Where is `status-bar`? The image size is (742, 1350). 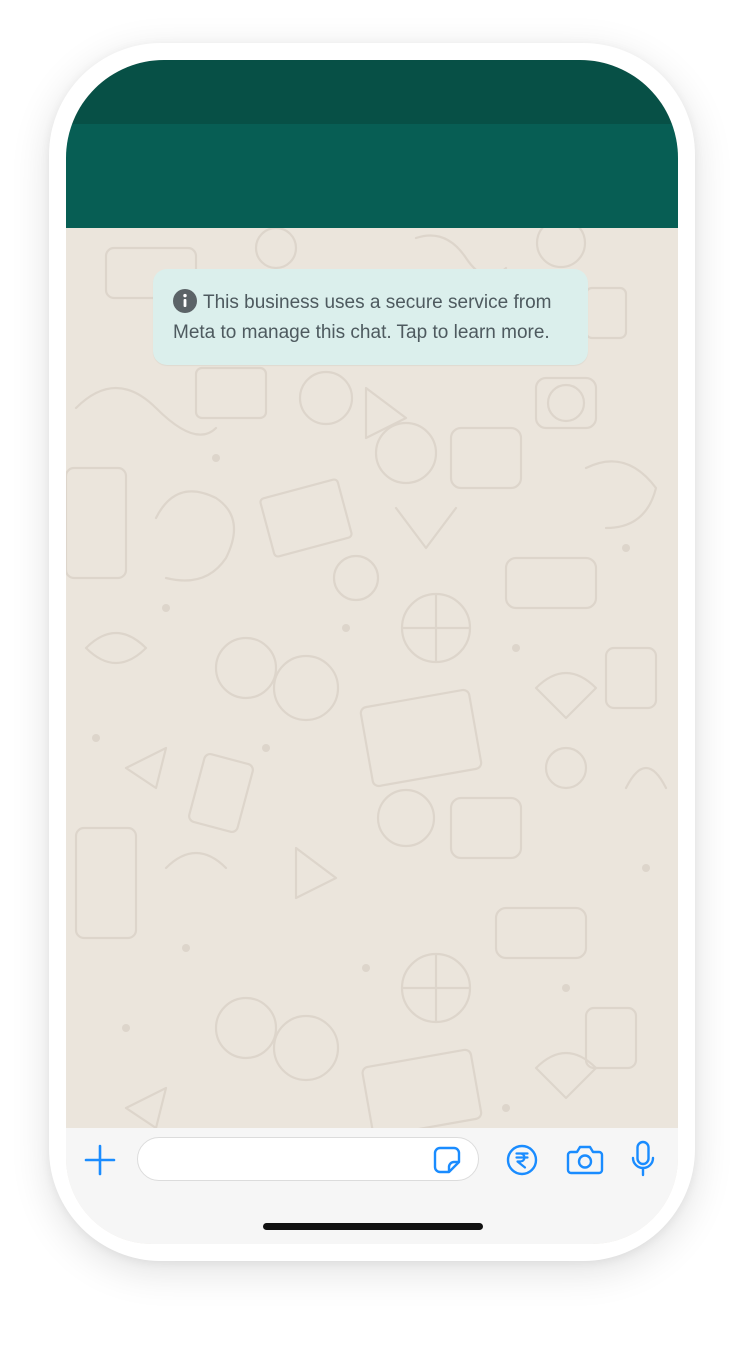
status-bar is located at coordinates (372, 92).